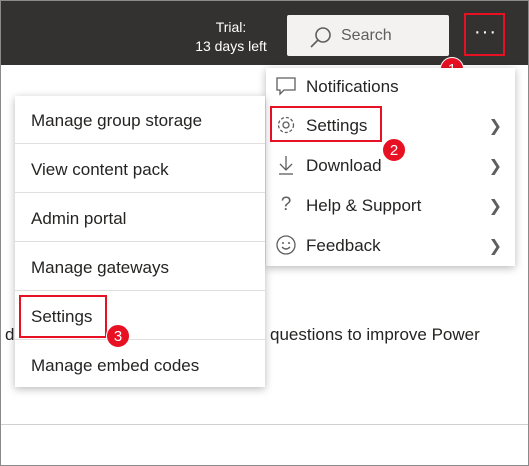 This screenshot has height=466, width=529. What do you see at coordinates (63, 316) in the screenshot?
I see `settings-submenu-highlight-box` at bounding box center [63, 316].